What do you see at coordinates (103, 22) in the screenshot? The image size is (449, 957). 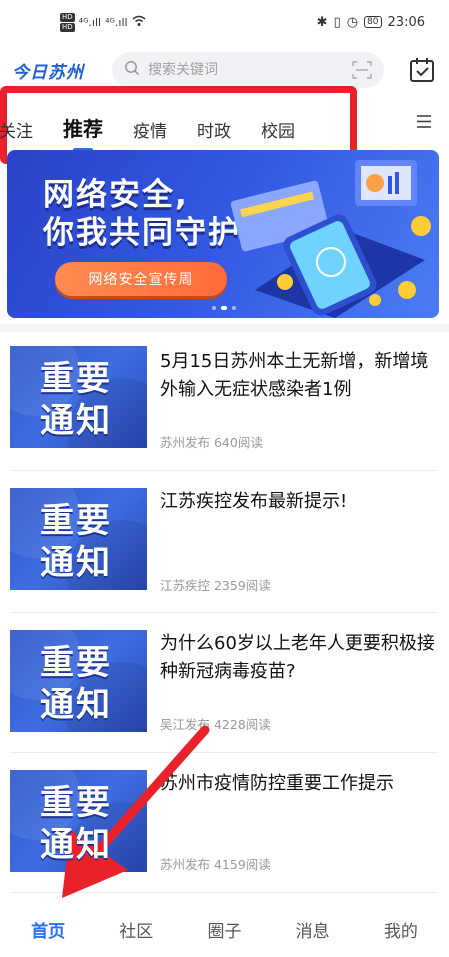 I see `status-left: HD HD ⁴ᴳ.ıll ⁴ᴳ.ıll` at bounding box center [103, 22].